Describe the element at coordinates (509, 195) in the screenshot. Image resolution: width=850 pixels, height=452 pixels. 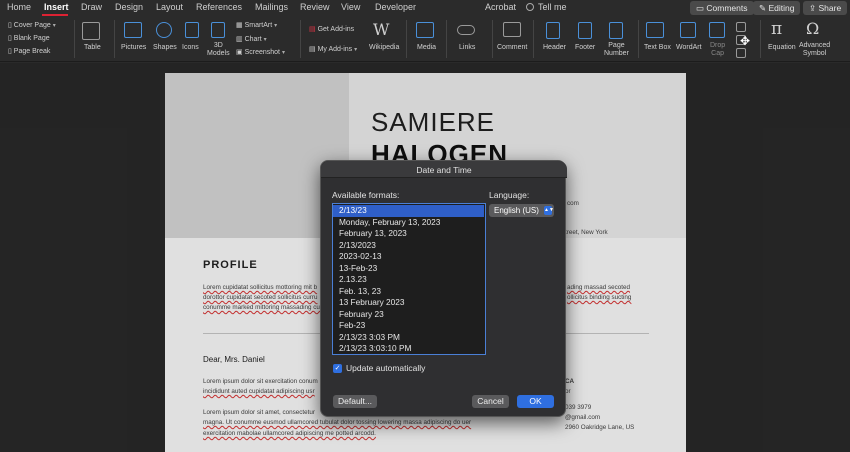
I see `language-label: Language:` at that location.